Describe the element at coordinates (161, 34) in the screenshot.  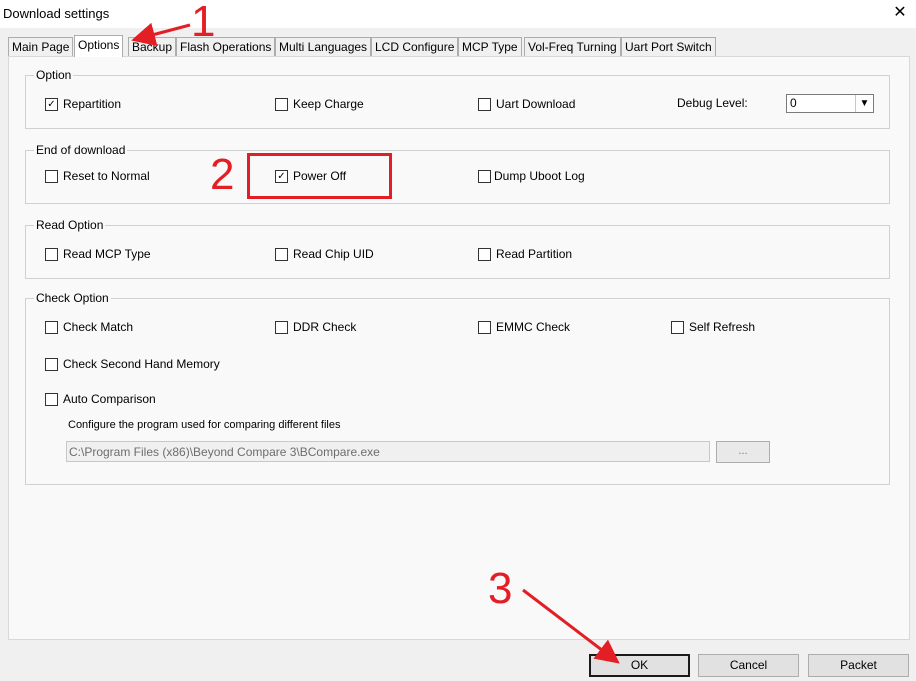
I see `arrow-to-options-tab` at that location.